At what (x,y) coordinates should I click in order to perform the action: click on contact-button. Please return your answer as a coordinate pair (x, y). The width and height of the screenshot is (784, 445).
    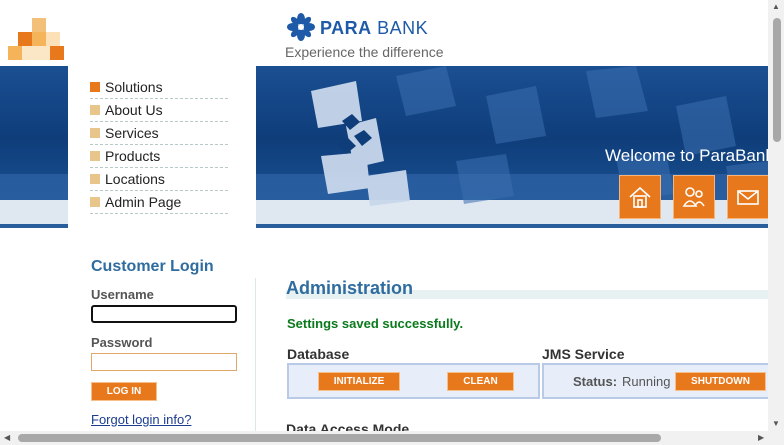
    Looking at the image, I should click on (748, 197).